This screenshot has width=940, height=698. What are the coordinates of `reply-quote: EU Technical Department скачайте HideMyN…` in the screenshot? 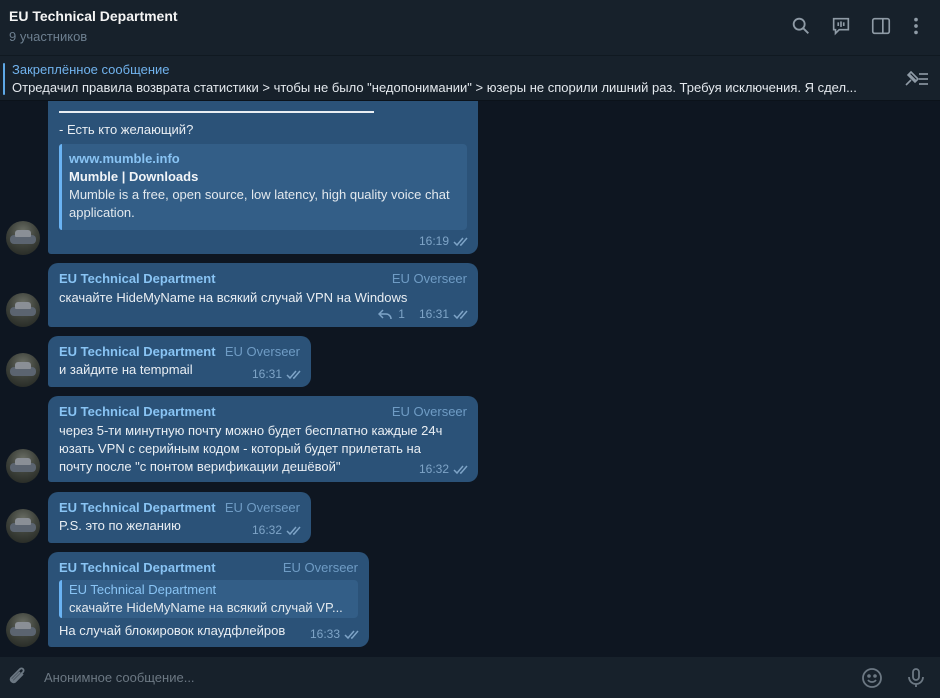 It's located at (208, 599).